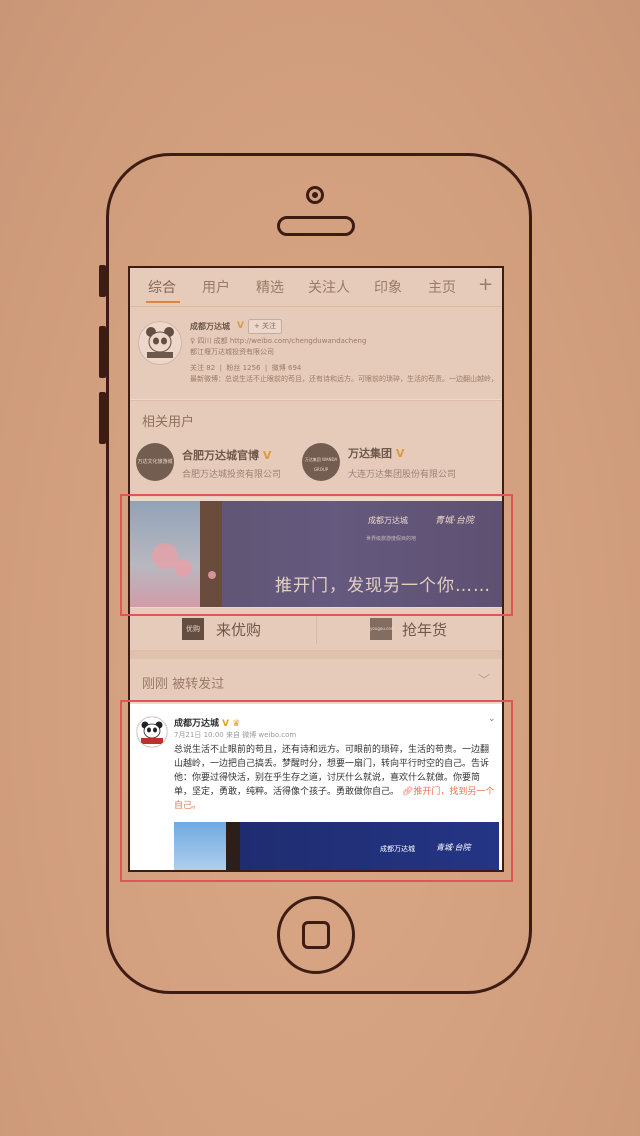 This screenshot has height=1136, width=640. Describe the element at coordinates (220, 455) in the screenshot. I see `related-name-hefei-text: 合肥万达城官博` at that location.